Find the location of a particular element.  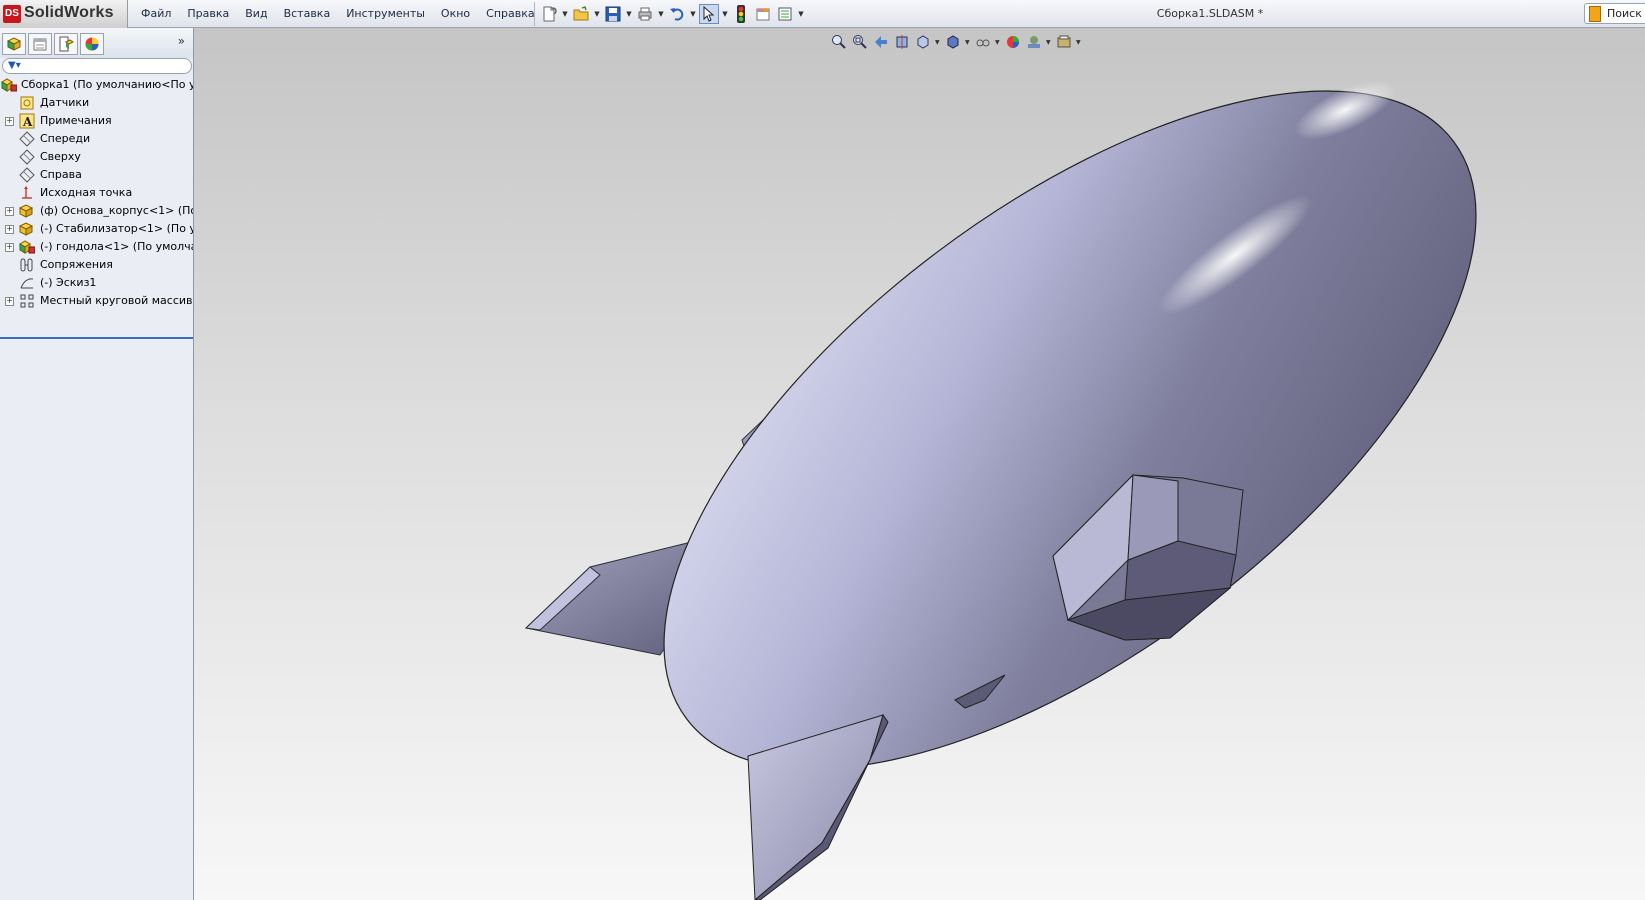

tree-item-sketch: (-) Эскиз1 is located at coordinates (96, 283).